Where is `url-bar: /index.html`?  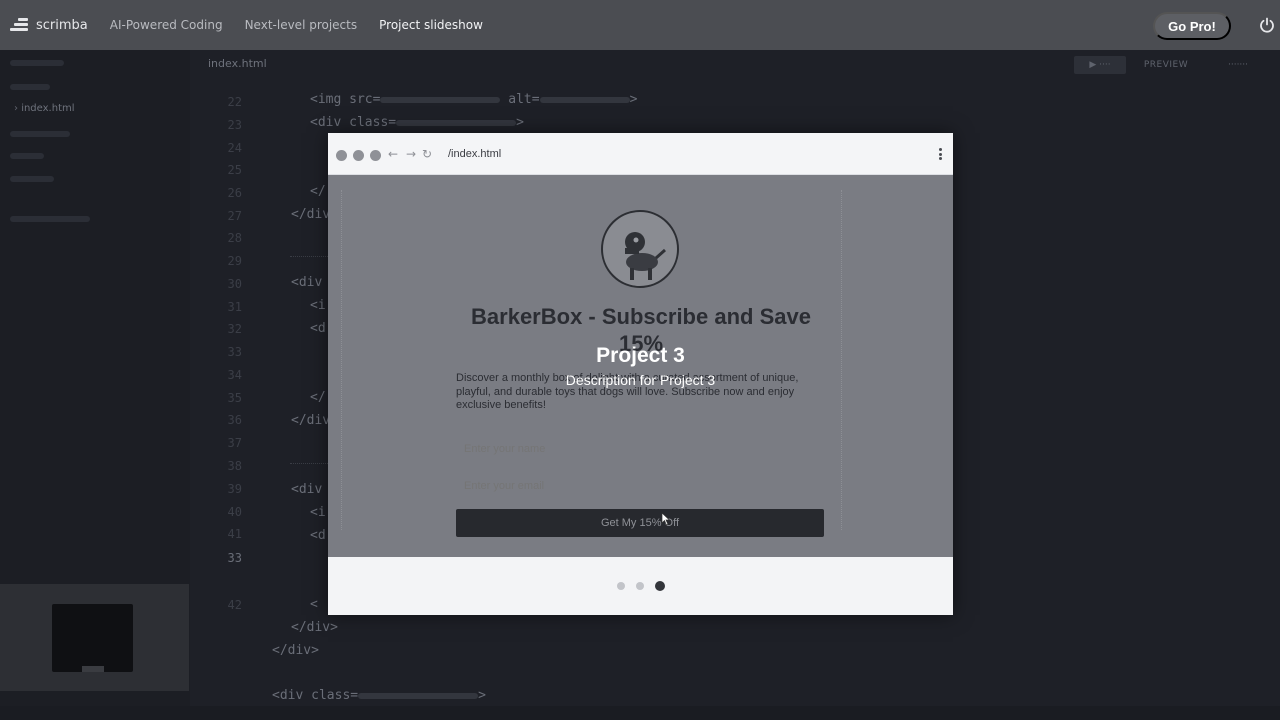
url-bar: /index.html is located at coordinates (474, 154).